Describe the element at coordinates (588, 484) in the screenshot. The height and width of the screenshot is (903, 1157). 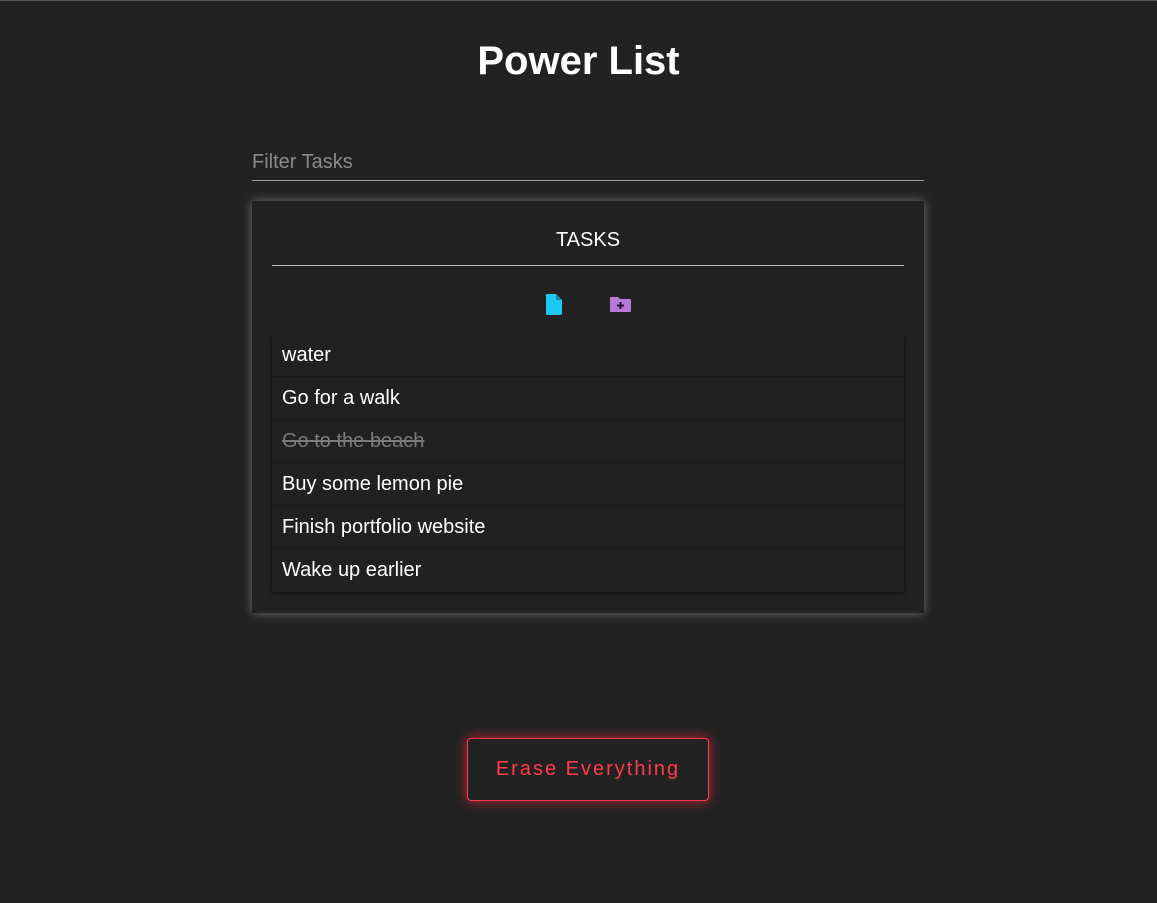
I see `task-item-buy-lemon-pie: Buy some lemon pie` at that location.